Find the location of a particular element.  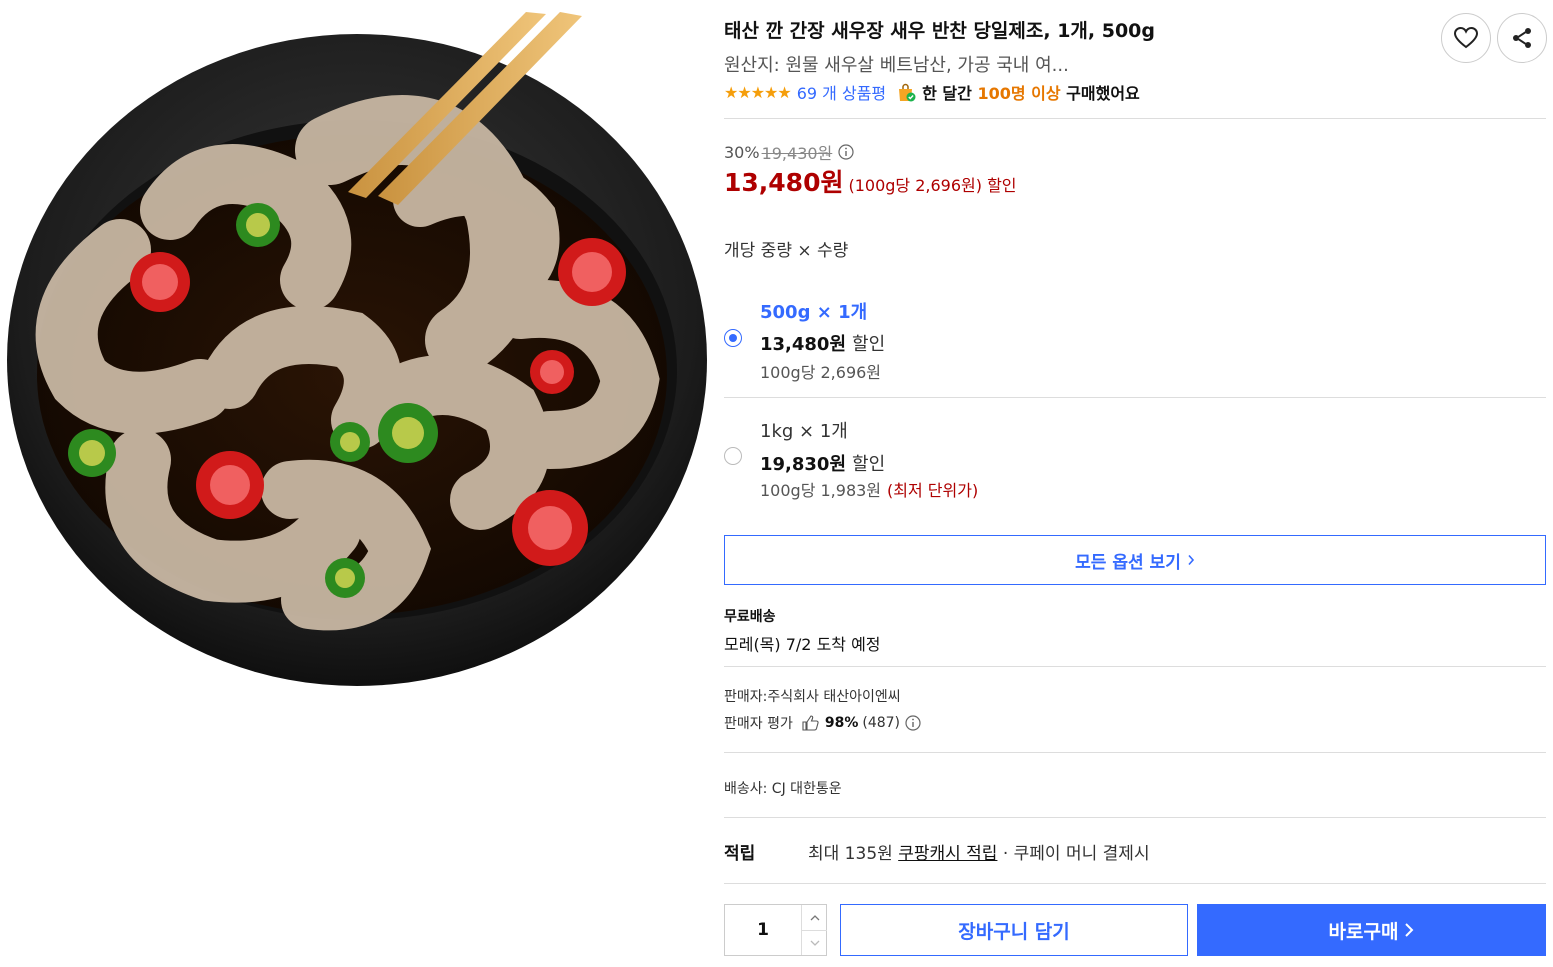

option-unit-price: 100g당 1,983원 (최저 단위가) is located at coordinates (869, 489).